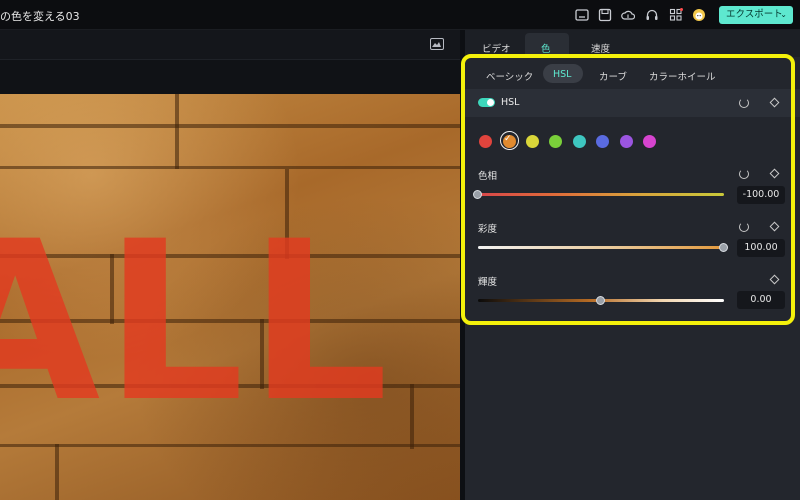  What do you see at coordinates (652, 15) in the screenshot?
I see `headset-icon` at bounding box center [652, 15].